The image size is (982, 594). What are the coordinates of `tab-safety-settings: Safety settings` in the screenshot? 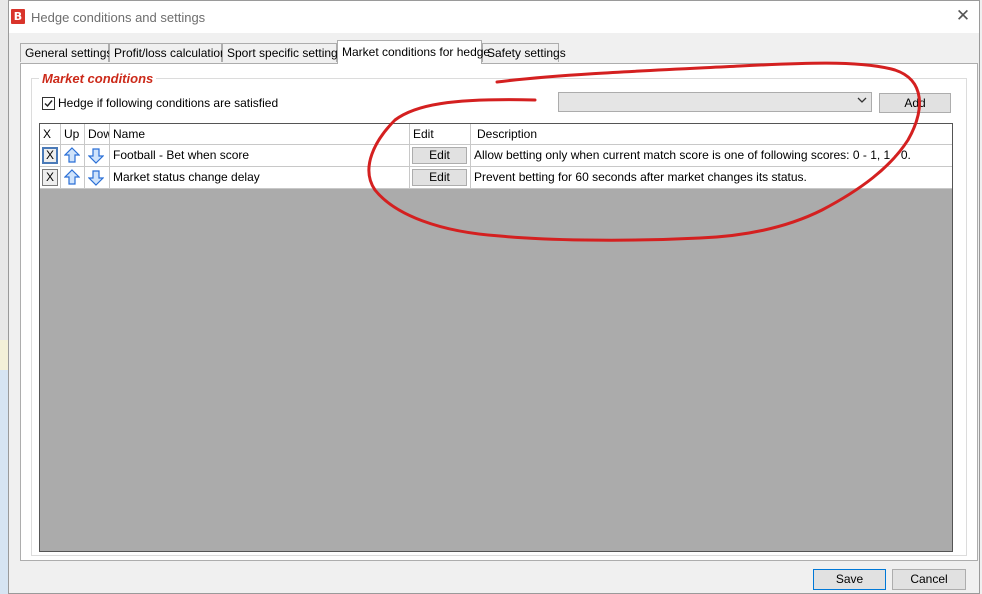 It's located at (524, 52).